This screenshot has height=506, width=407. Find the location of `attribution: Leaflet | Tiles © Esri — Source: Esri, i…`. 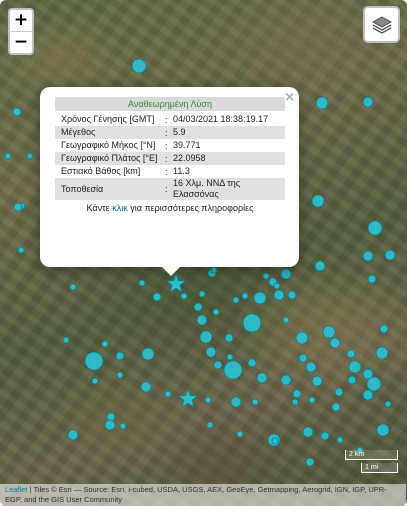

attribution: Leaflet | Tiles © Esri — Source: Esri, i… is located at coordinates (203, 495).